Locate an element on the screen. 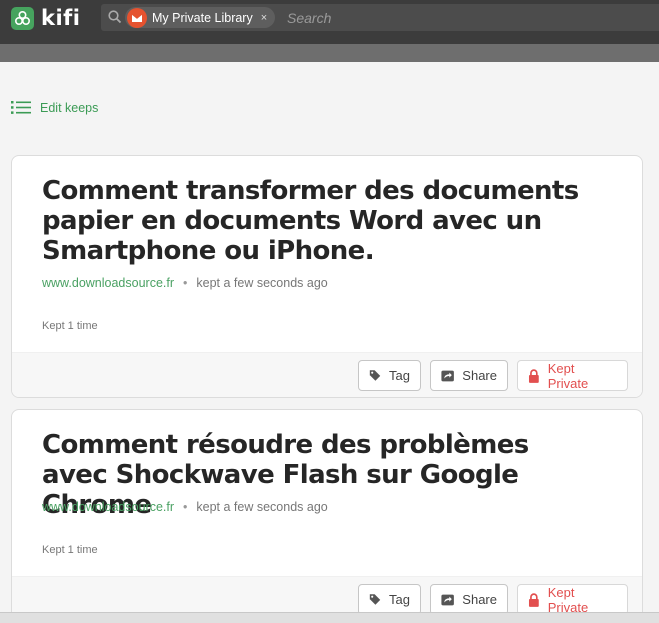 The width and height of the screenshot is (659, 623). library-chip: My Private Library × is located at coordinates (200, 17).